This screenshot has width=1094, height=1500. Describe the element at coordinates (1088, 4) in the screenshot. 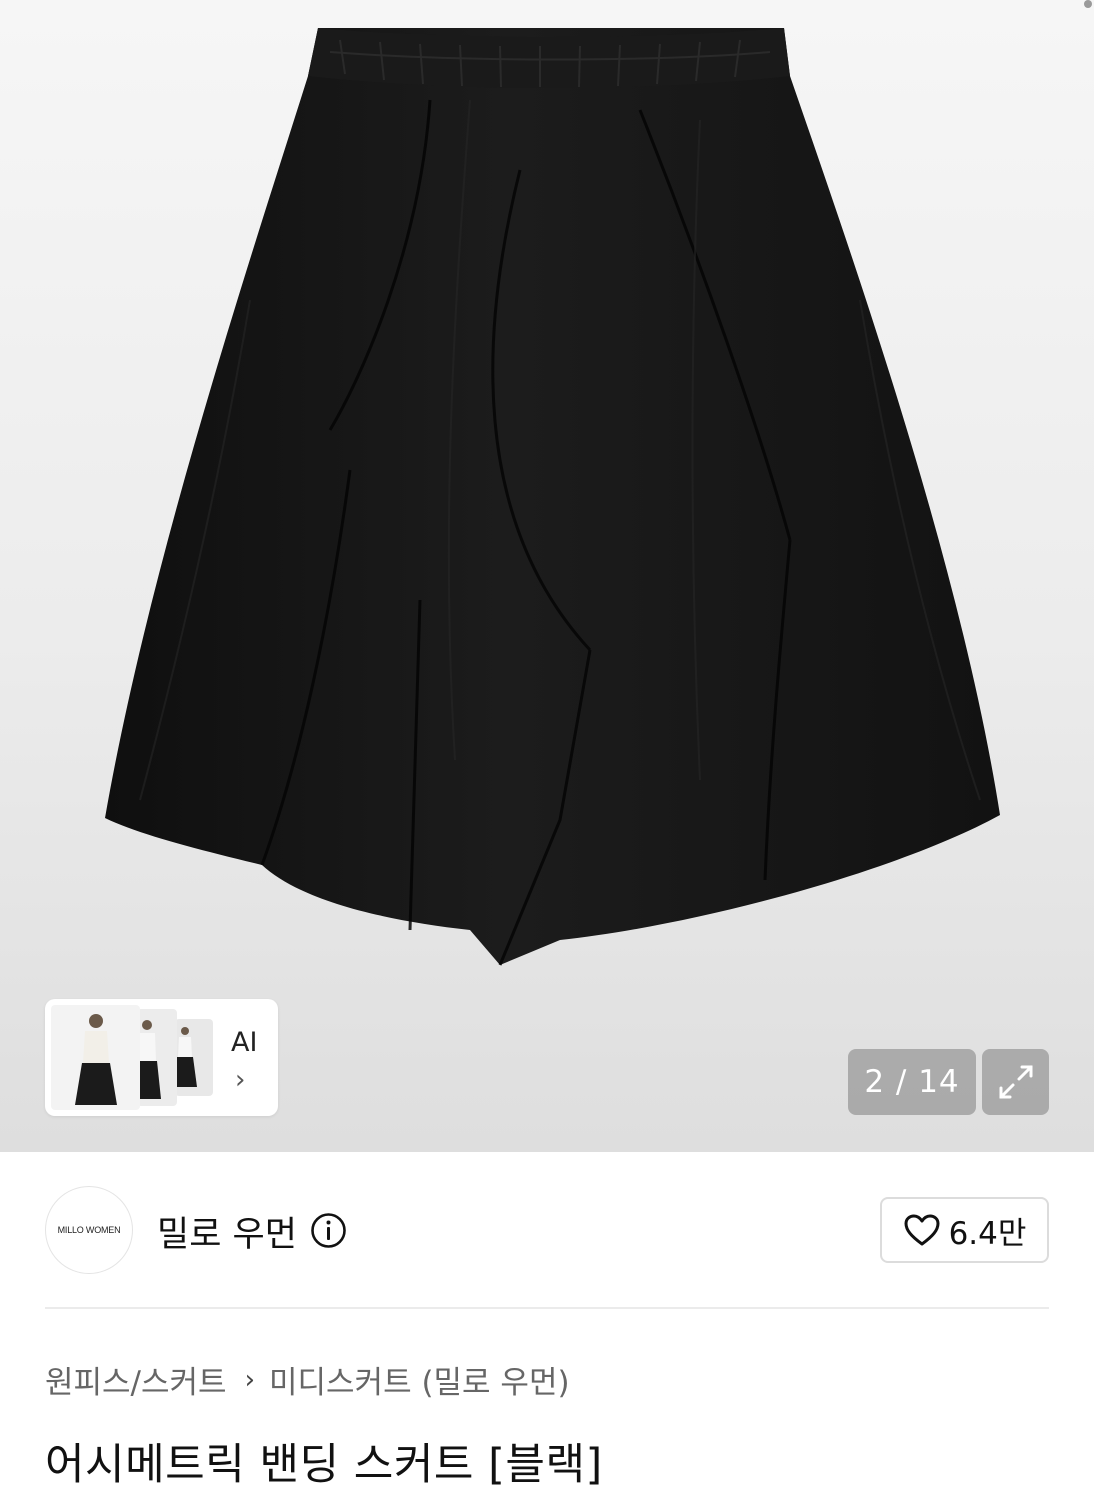

I see `scroll-indicator` at that location.